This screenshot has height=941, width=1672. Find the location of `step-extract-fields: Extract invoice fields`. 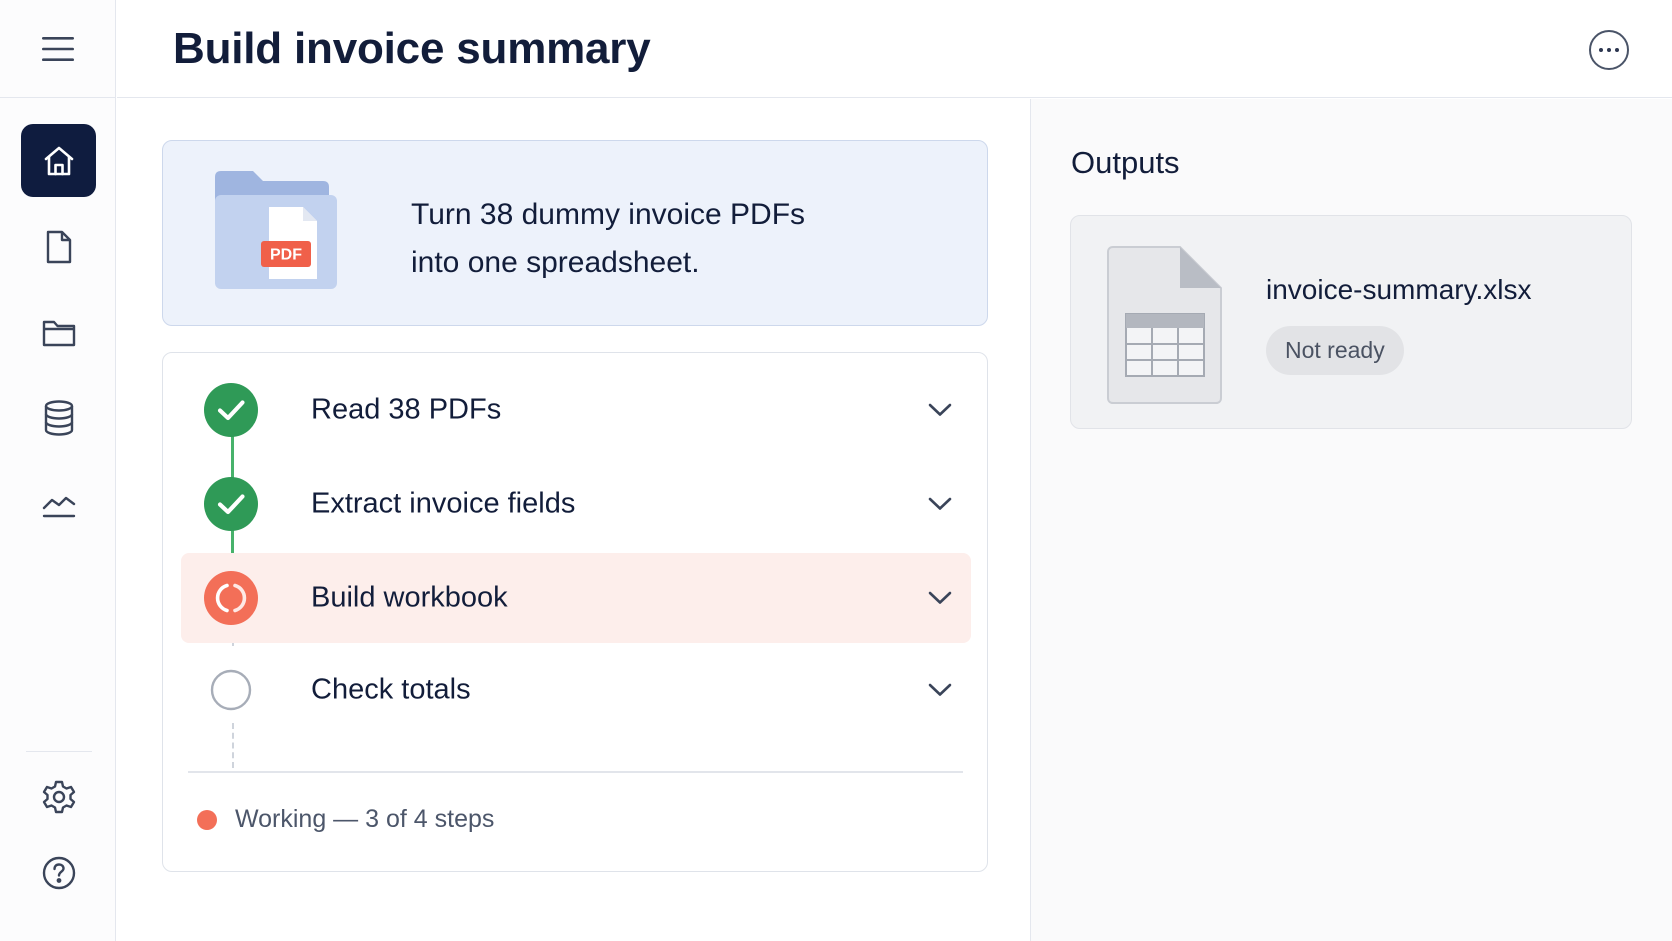

step-extract-fields: Extract invoice fields is located at coordinates (576, 504).